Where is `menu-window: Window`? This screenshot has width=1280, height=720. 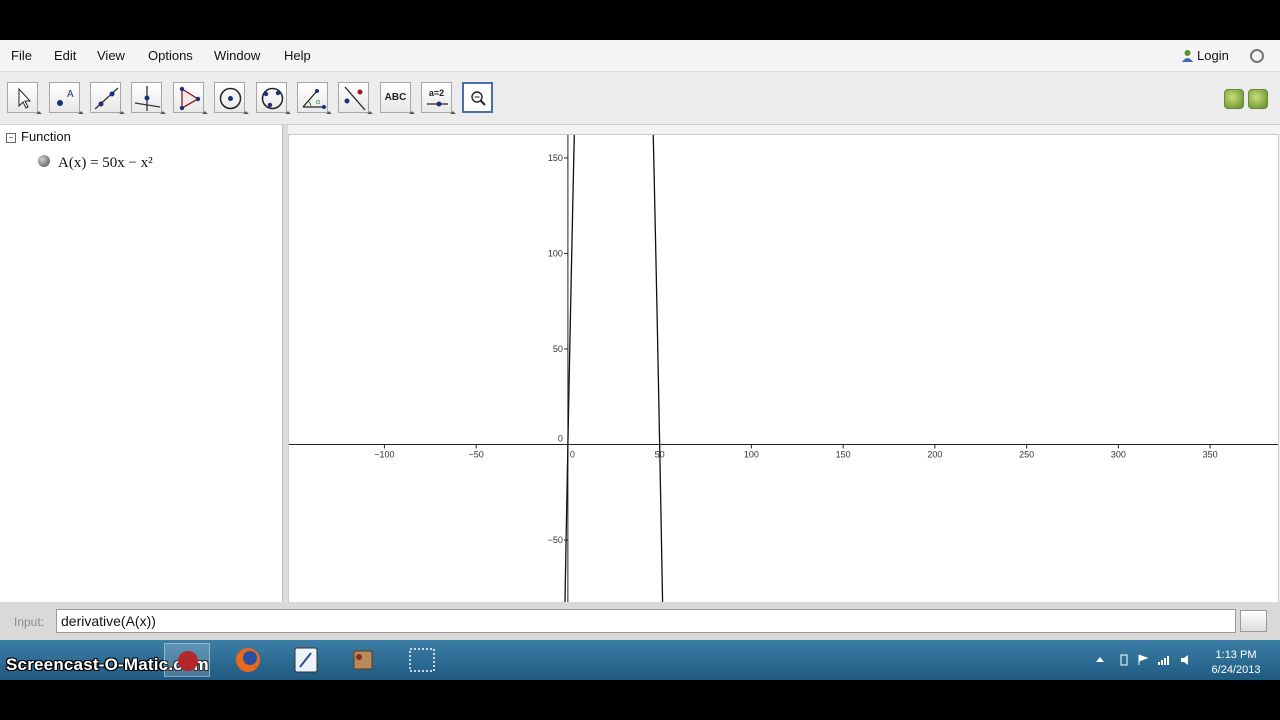
menu-window: Window is located at coordinates (237, 55).